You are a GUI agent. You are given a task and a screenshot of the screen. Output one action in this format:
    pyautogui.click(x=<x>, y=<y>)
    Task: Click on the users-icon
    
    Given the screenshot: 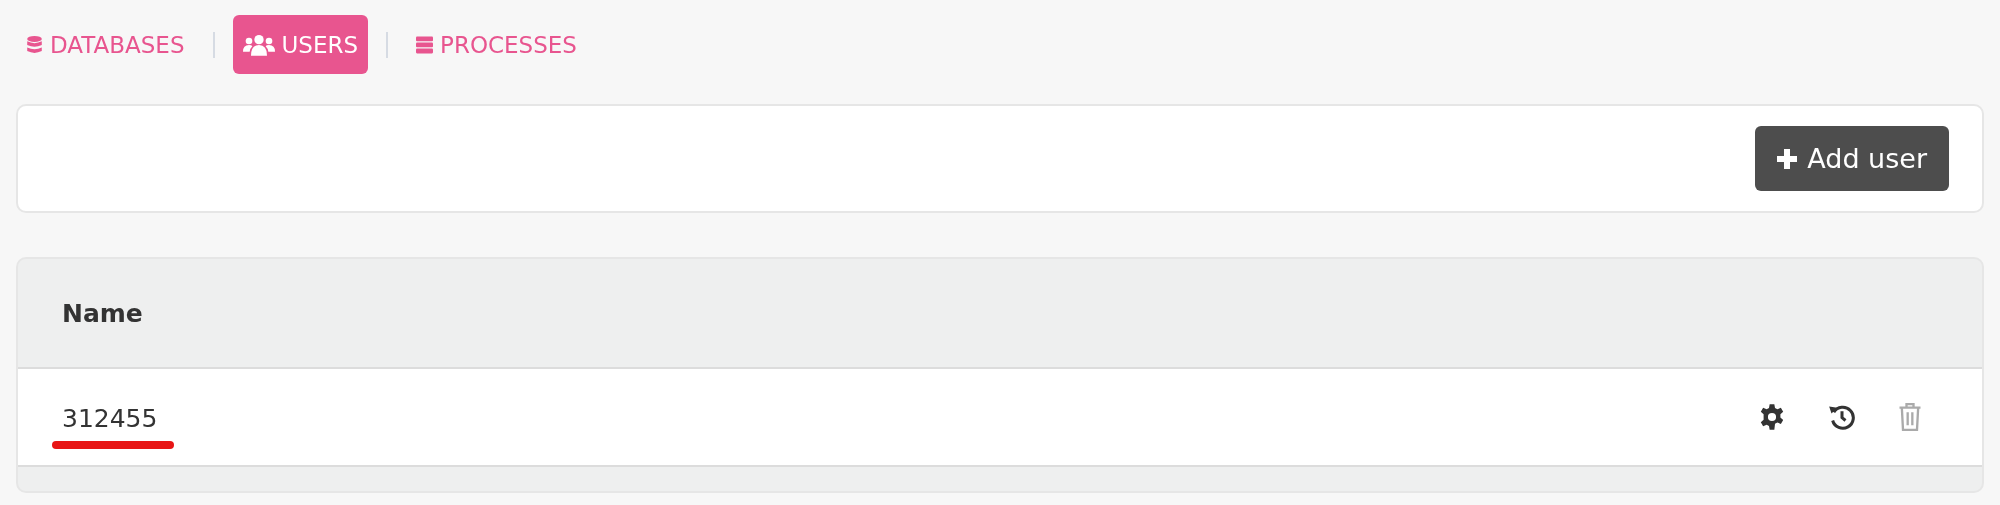 What is the action you would take?
    pyautogui.click(x=258, y=44)
    